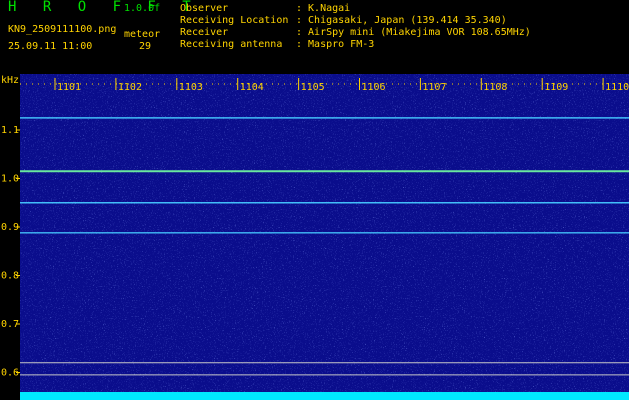 The width and height of the screenshot is (629, 400). I want to click on x-tick-label: 1105, so click(313, 87).